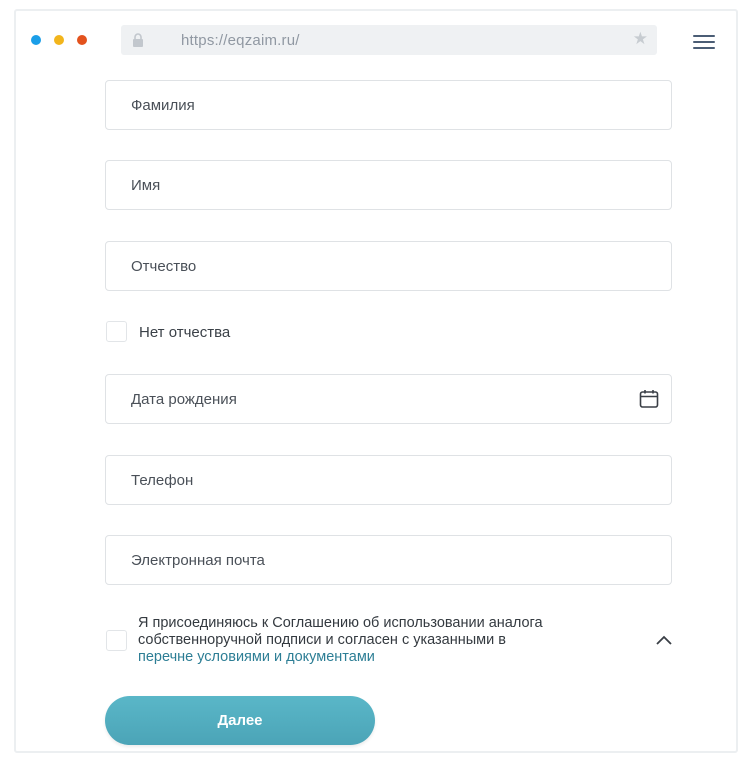  I want to click on birth-date-field, so click(388, 399).